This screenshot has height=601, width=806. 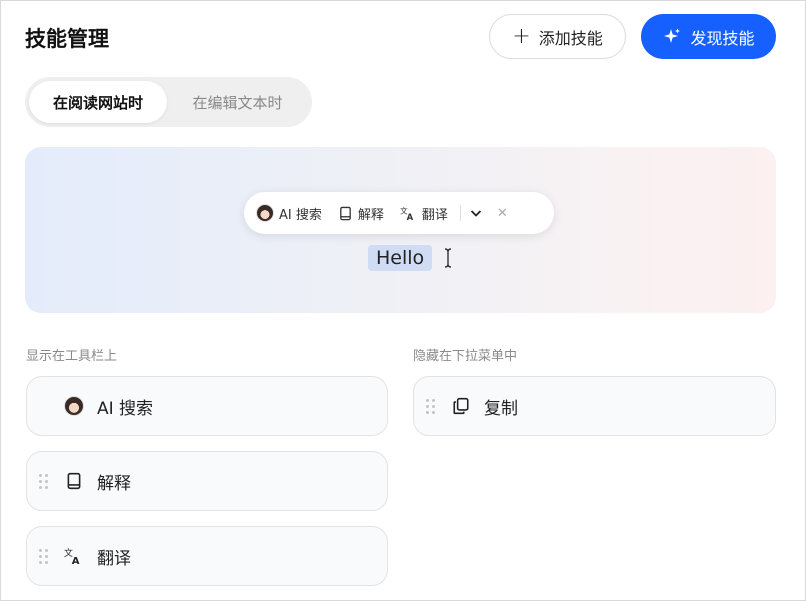 What do you see at coordinates (300, 215) in the screenshot?
I see `preview-toolbar-label: AI 搜索` at bounding box center [300, 215].